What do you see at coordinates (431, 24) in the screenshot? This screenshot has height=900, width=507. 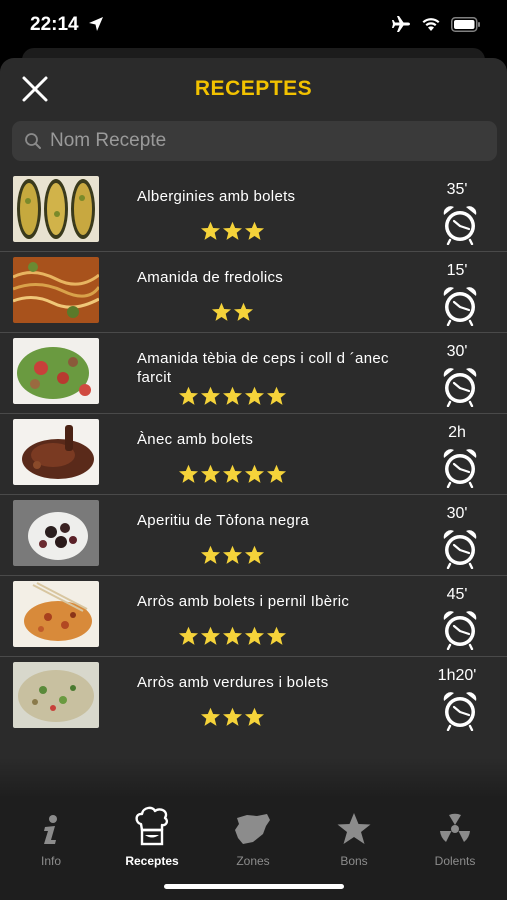 I see `wifi-icon` at bounding box center [431, 24].